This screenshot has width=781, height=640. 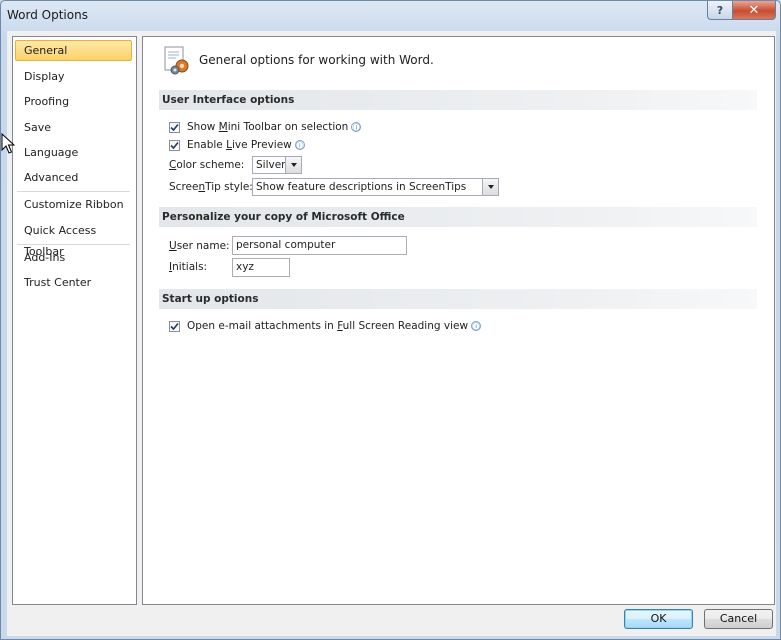 What do you see at coordinates (73, 204) in the screenshot?
I see `nav-item-customize-ribbon: Customize Ribbon` at bounding box center [73, 204].